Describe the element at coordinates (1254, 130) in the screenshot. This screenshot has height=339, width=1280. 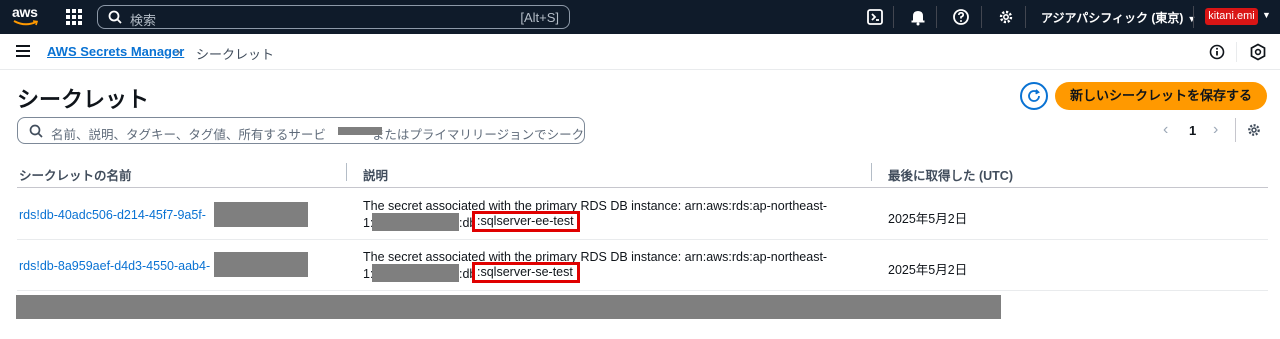
I see `table-settings-icon` at that location.